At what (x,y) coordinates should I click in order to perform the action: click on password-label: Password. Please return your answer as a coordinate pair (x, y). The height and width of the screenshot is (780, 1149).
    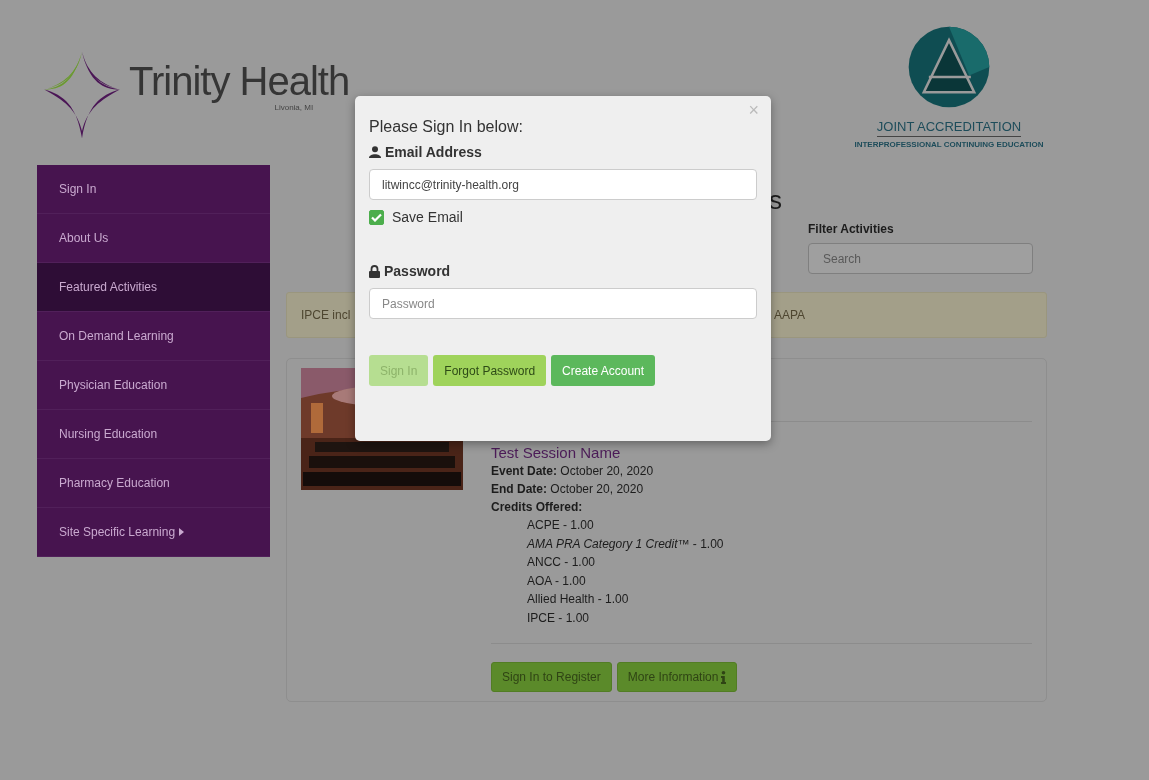
    Looking at the image, I should click on (417, 271).